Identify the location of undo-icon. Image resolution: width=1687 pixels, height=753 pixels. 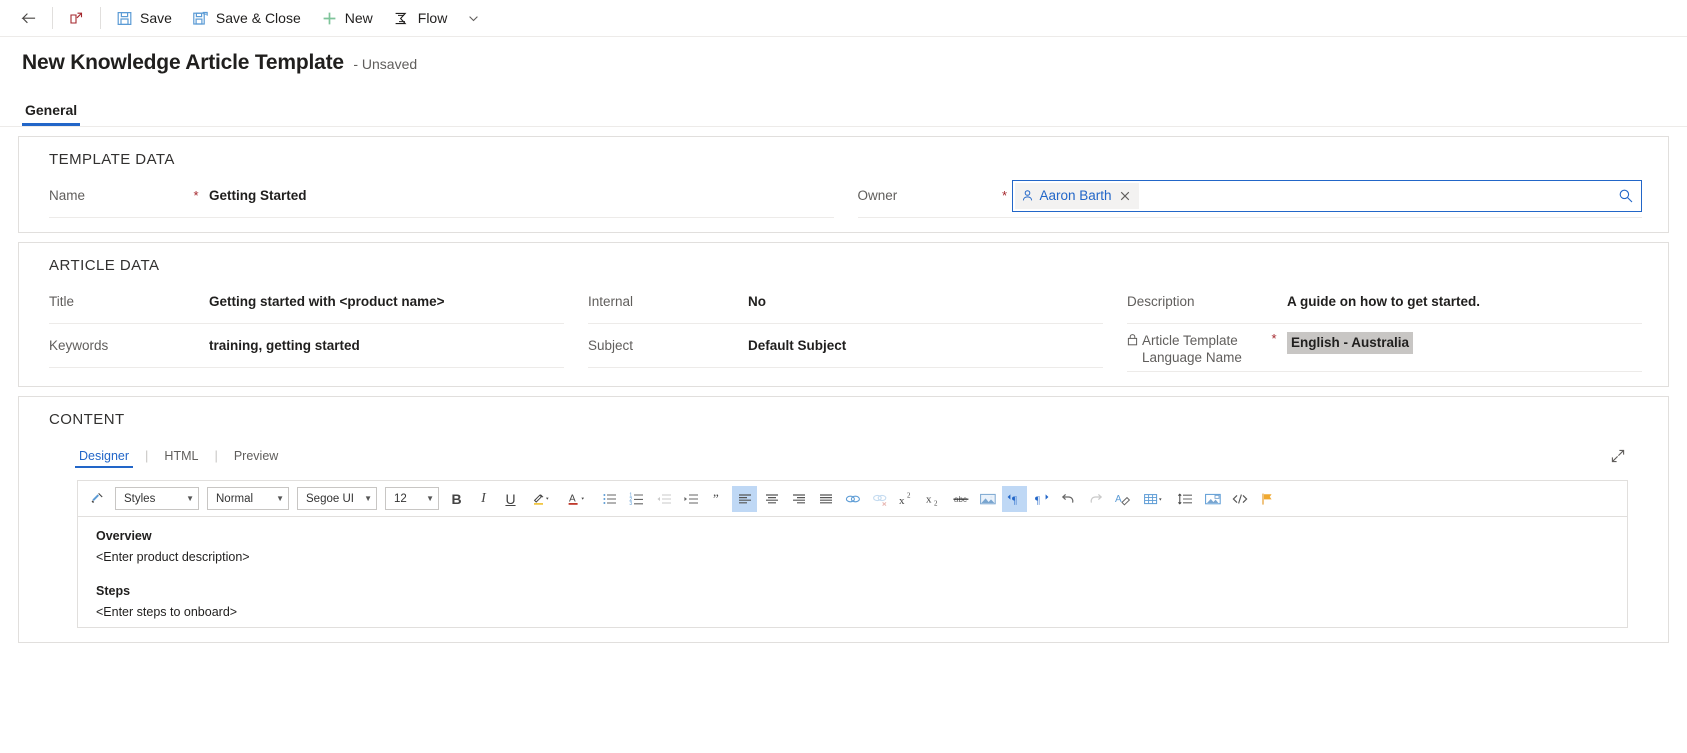
(1068, 499).